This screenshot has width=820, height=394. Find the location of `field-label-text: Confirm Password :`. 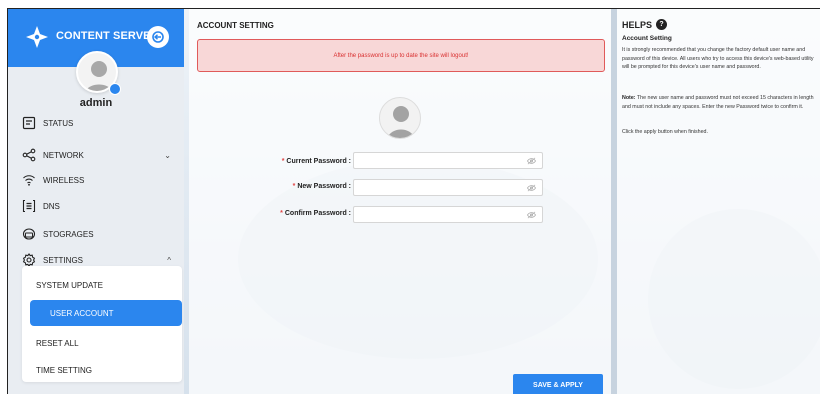

field-label-text: Confirm Password : is located at coordinates (317, 213).